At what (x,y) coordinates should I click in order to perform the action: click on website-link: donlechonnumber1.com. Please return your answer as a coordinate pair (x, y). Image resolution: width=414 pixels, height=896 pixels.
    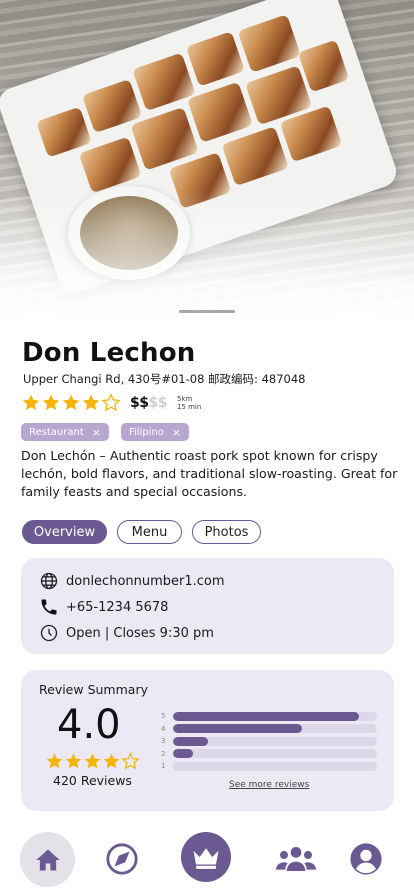
    Looking at the image, I should click on (145, 581).